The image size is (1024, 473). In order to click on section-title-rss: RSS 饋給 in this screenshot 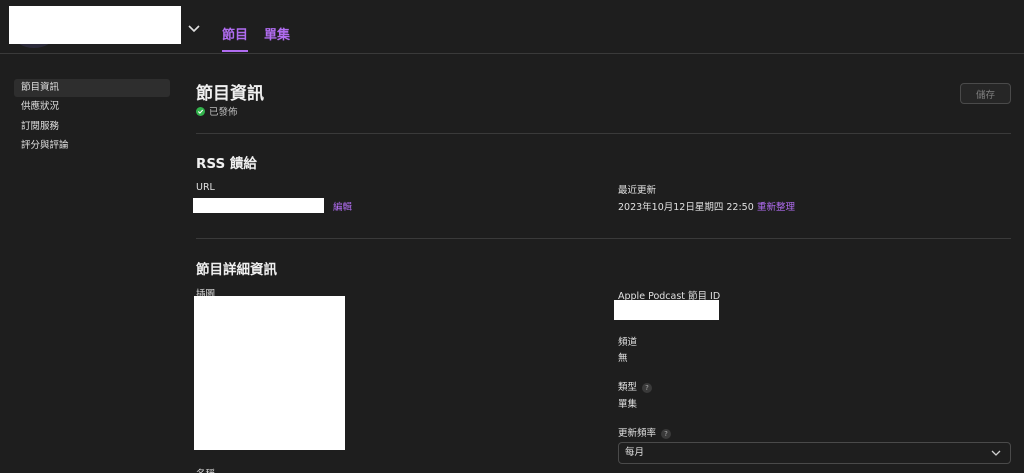, I will do `click(226, 164)`.